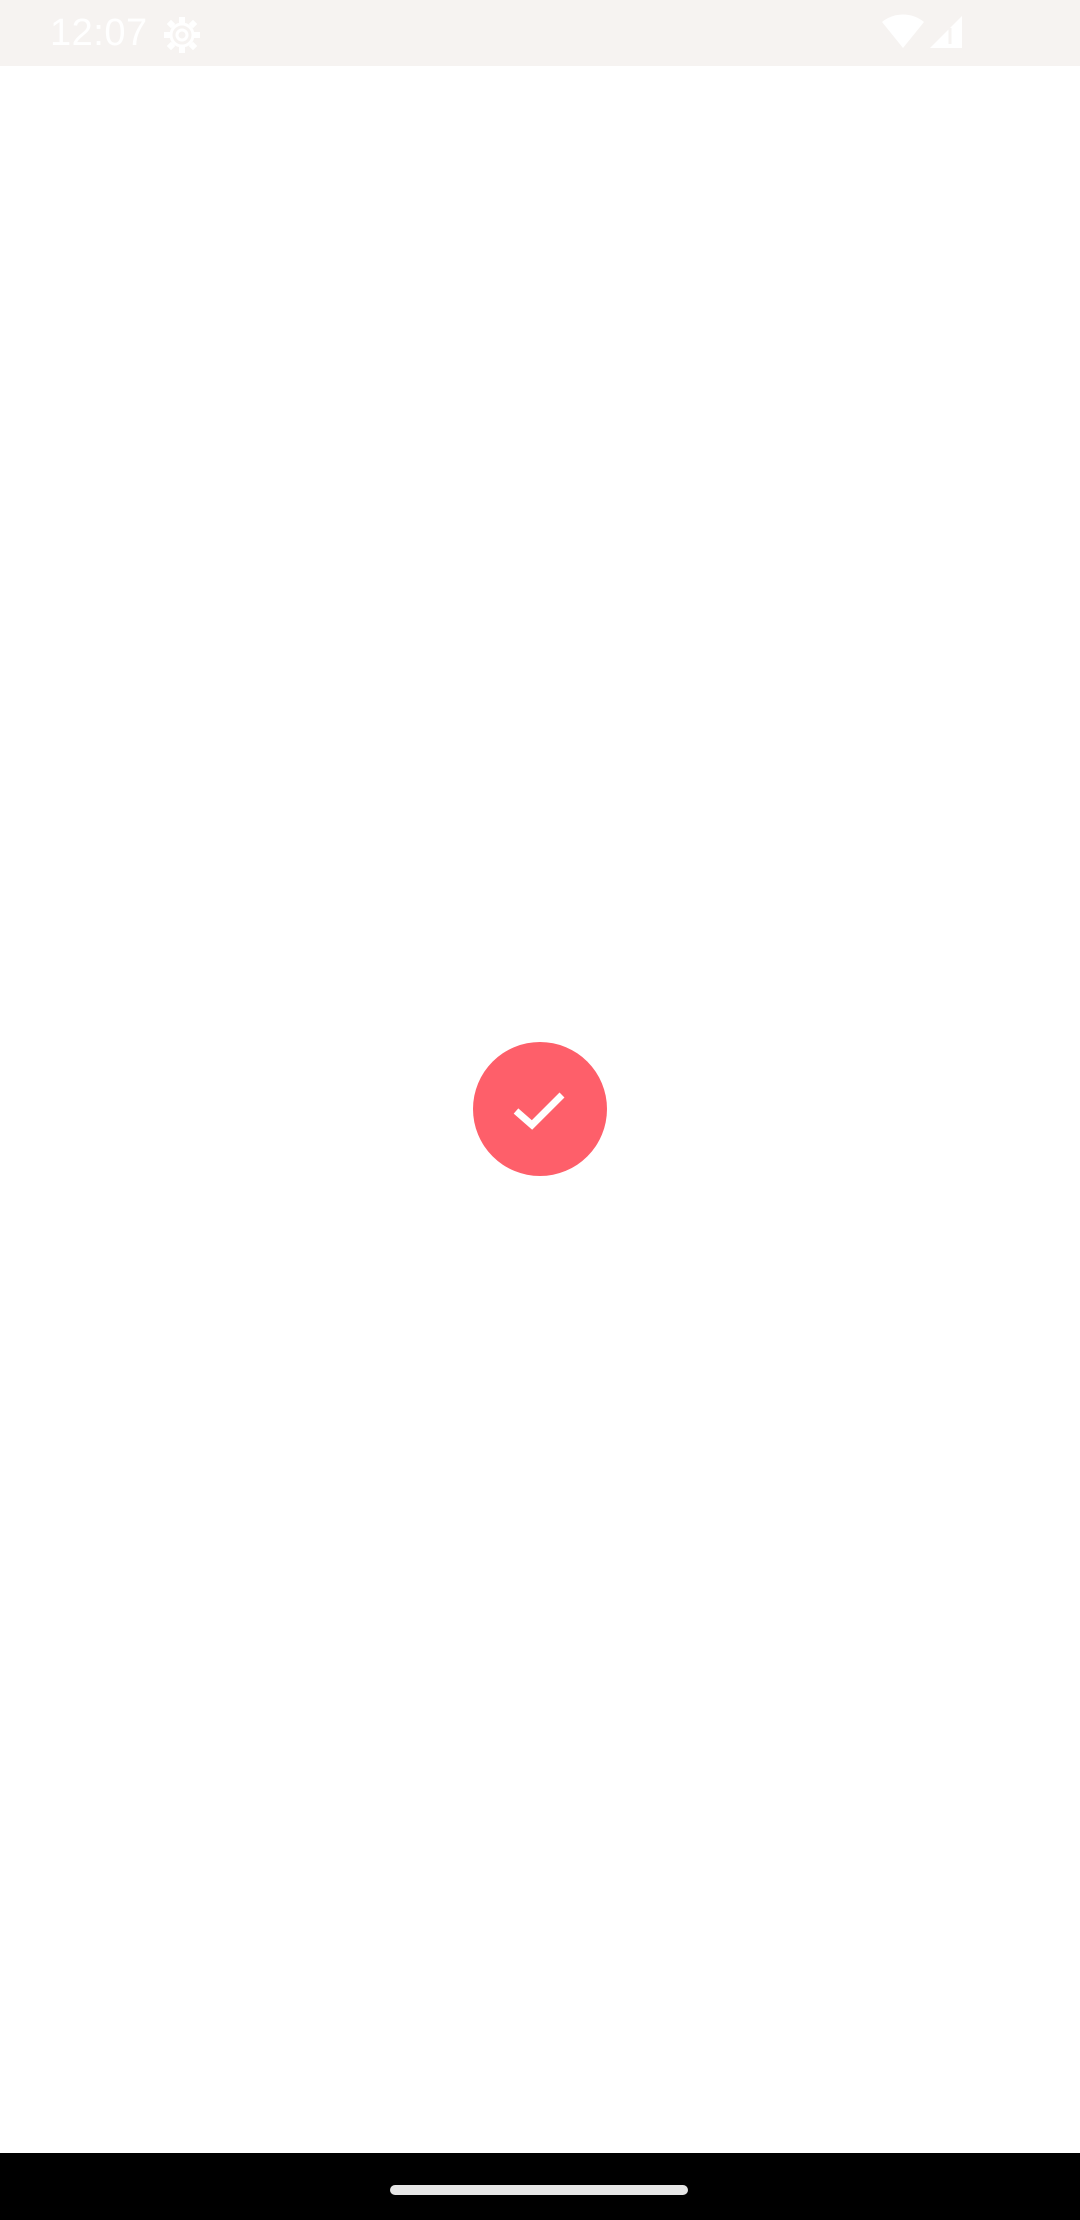  I want to click on check-icon, so click(540, 1109).